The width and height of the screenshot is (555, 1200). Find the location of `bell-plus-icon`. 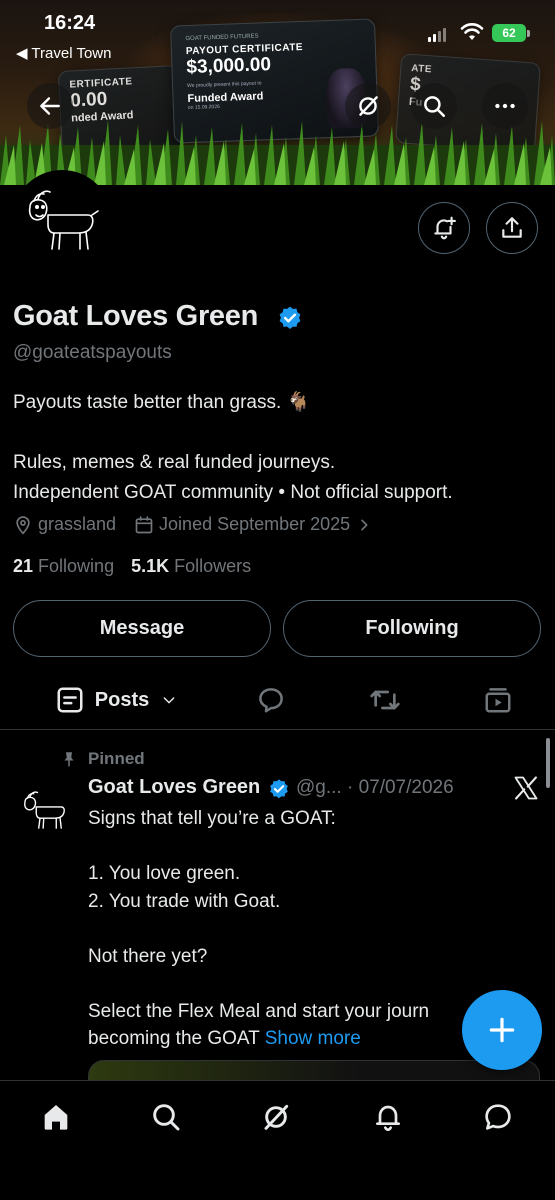

bell-plus-icon is located at coordinates (445, 228).